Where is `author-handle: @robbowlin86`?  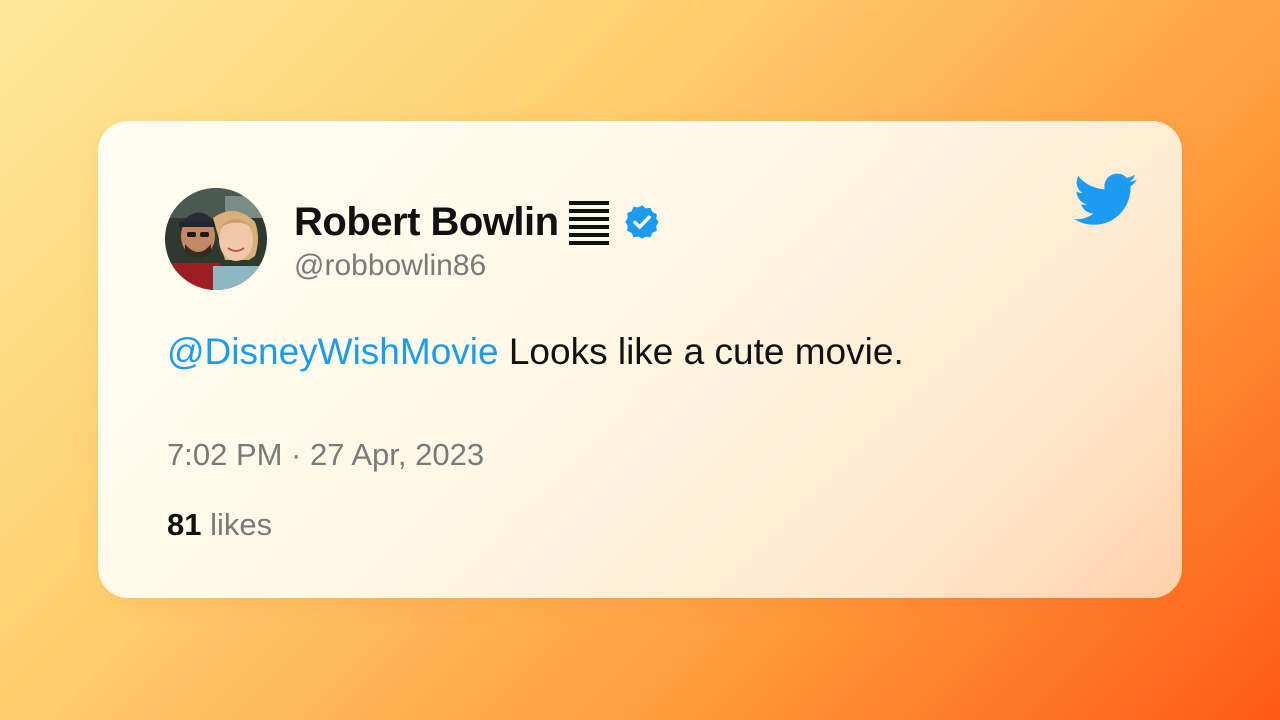 author-handle: @robbowlin86 is located at coordinates (390, 266).